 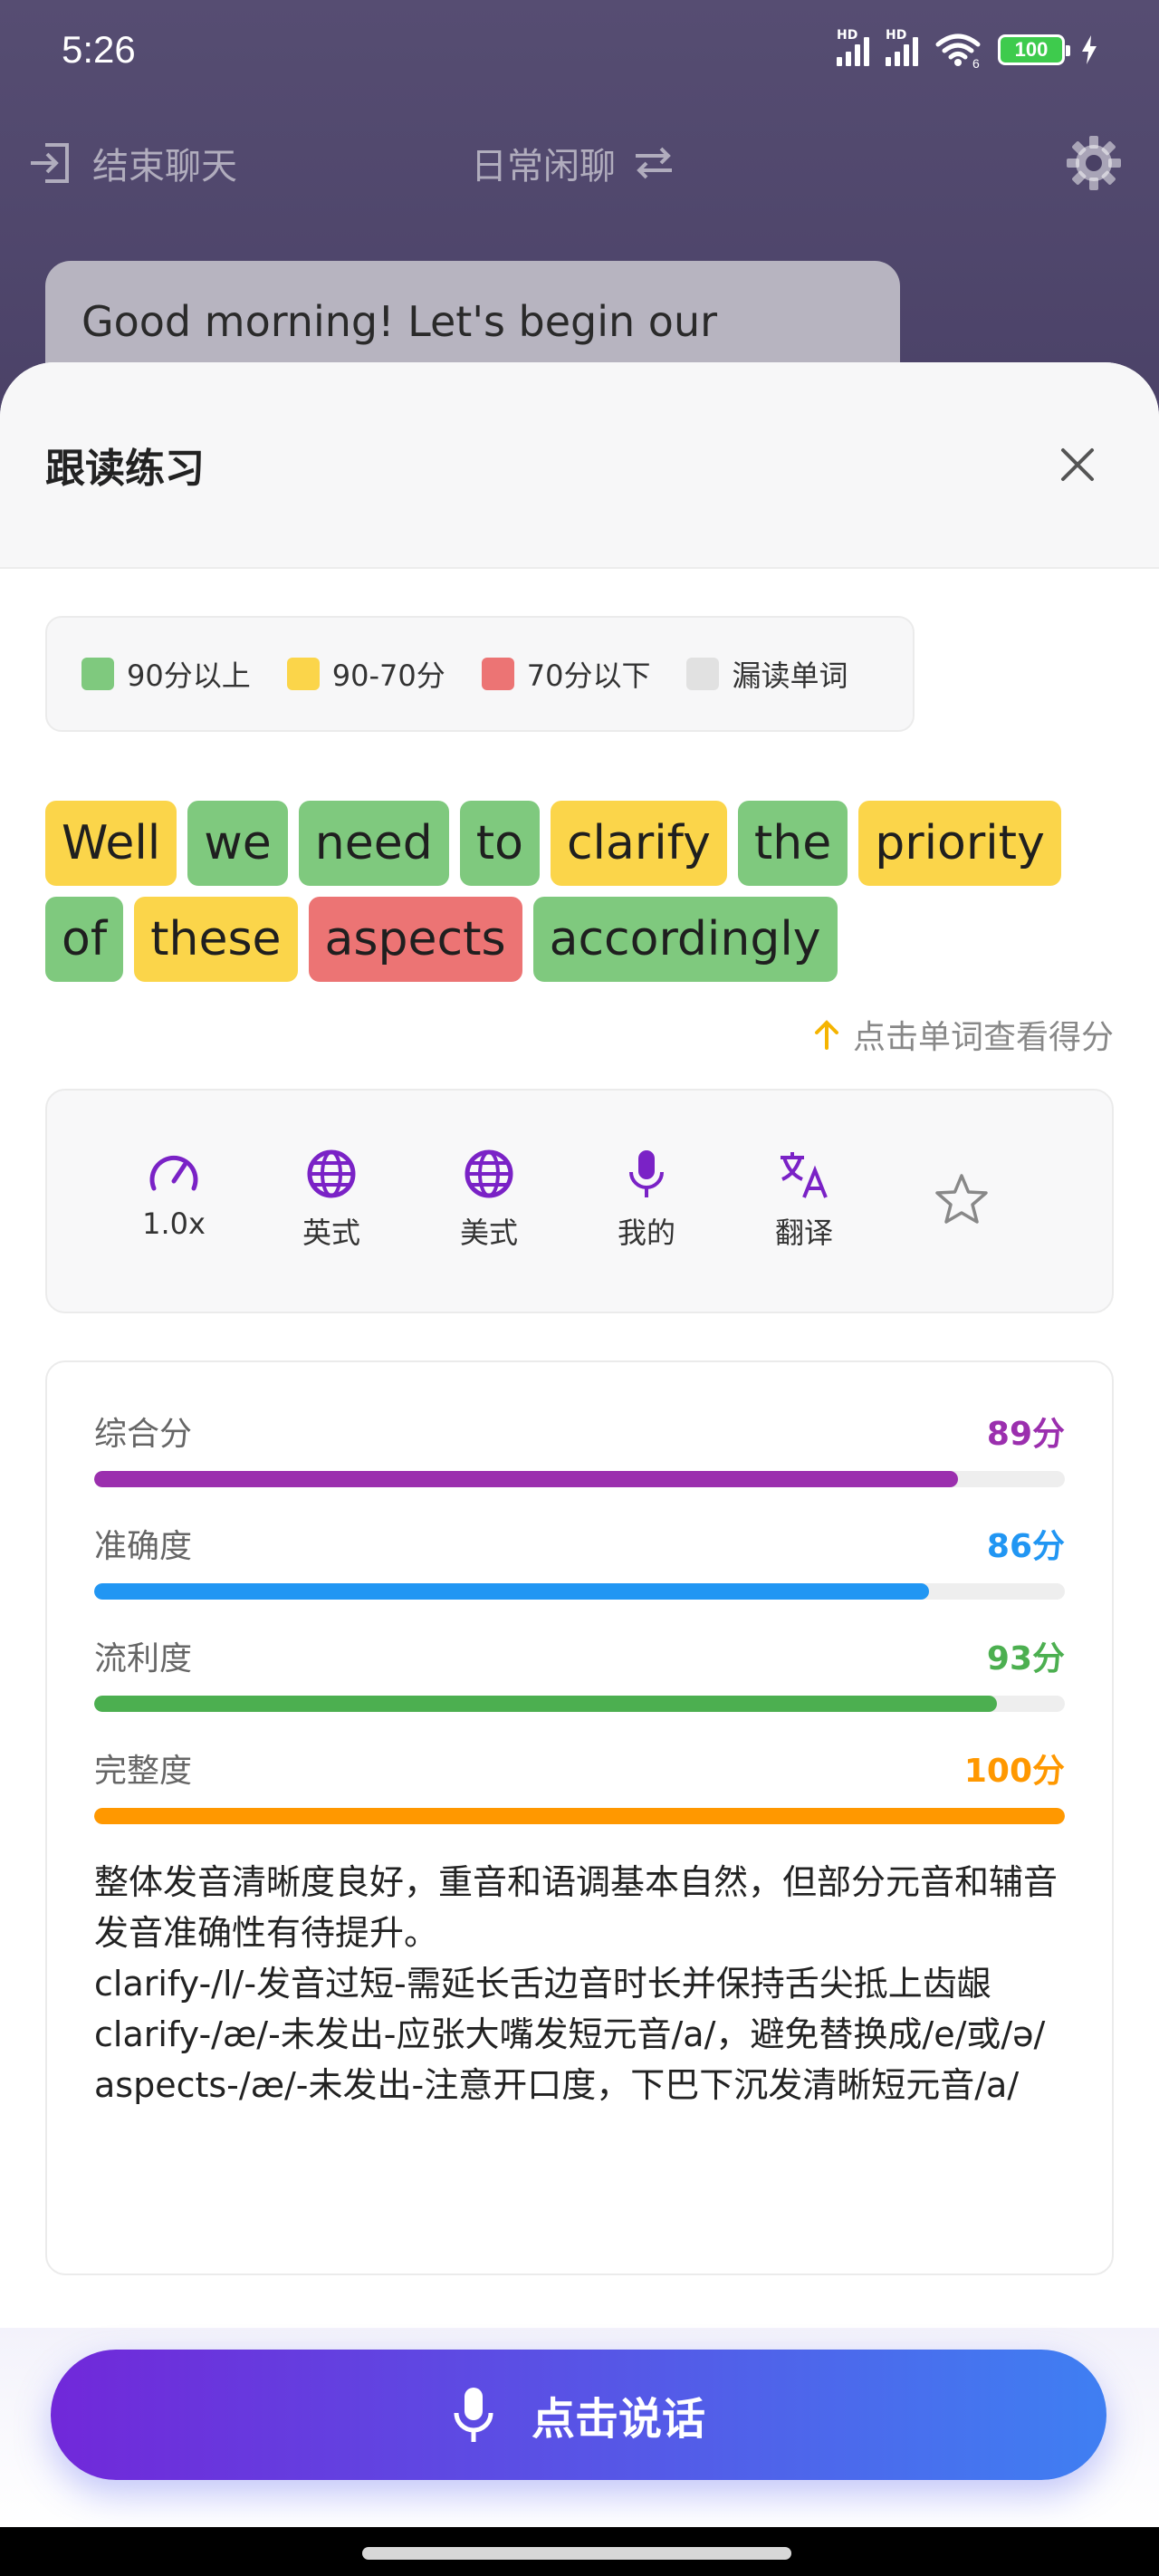 What do you see at coordinates (803, 1233) in the screenshot?
I see `translate-label: 翻译` at bounding box center [803, 1233].